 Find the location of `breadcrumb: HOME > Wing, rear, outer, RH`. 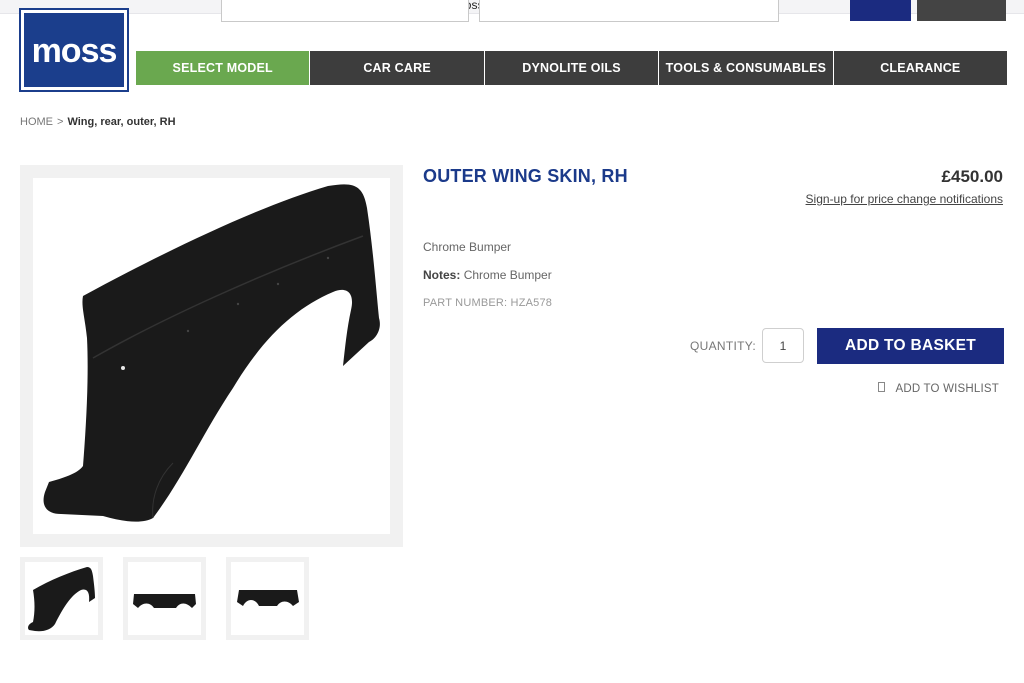

breadcrumb: HOME > Wing, rear, outer, RH is located at coordinates (98, 122).